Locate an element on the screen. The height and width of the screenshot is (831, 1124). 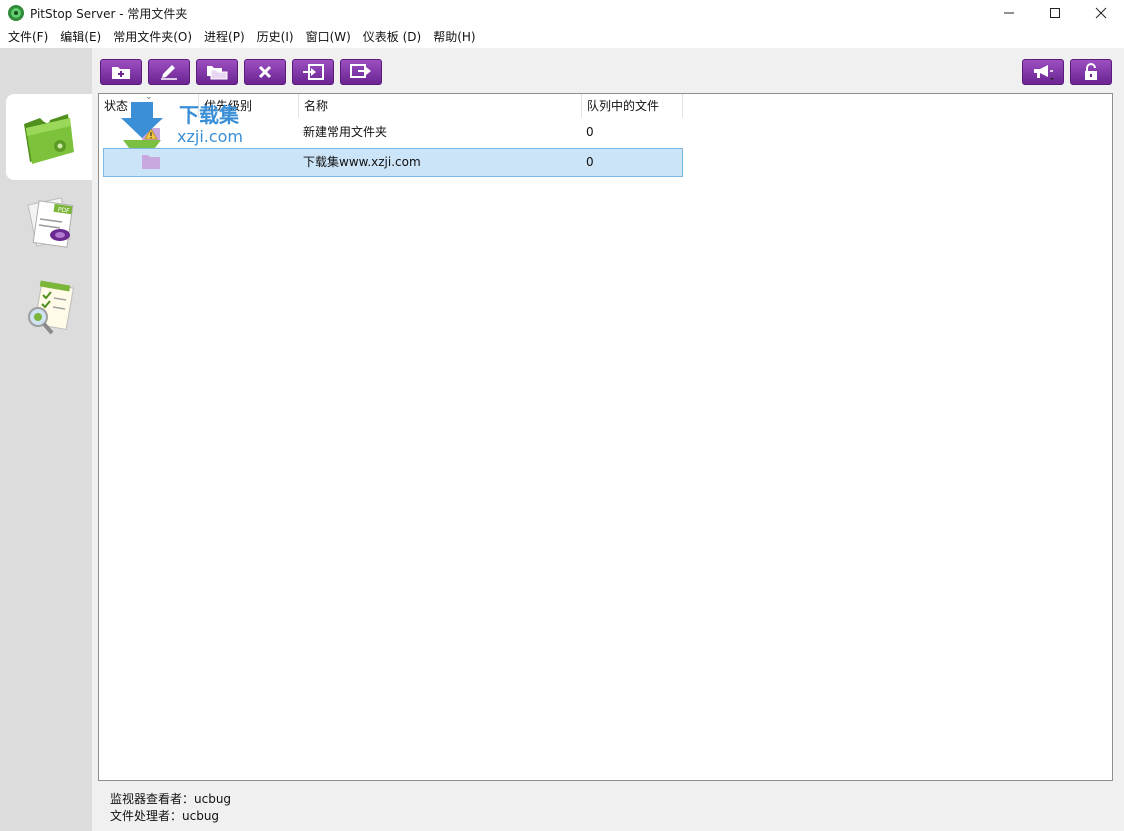
duplicate-button is located at coordinates (217, 72).